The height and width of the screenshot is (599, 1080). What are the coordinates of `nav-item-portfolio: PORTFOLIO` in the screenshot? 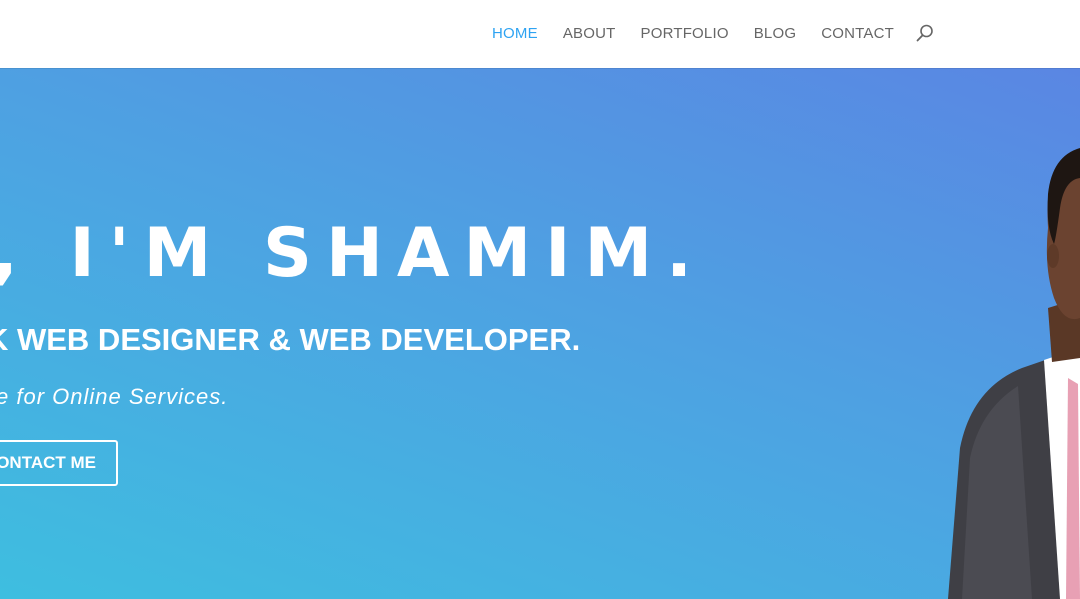 It's located at (685, 33).